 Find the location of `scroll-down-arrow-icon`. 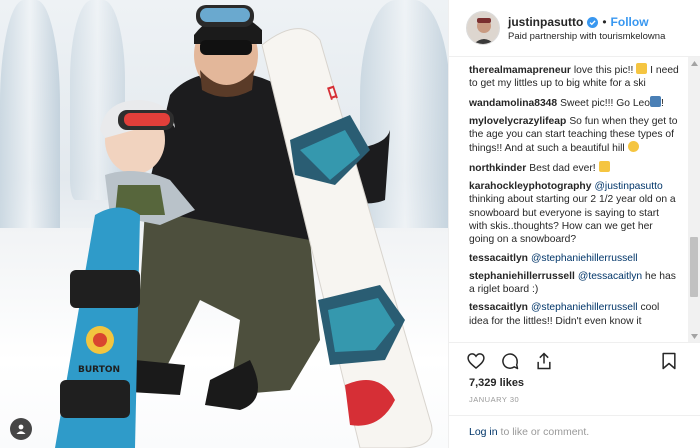

scroll-down-arrow-icon is located at coordinates (694, 336).